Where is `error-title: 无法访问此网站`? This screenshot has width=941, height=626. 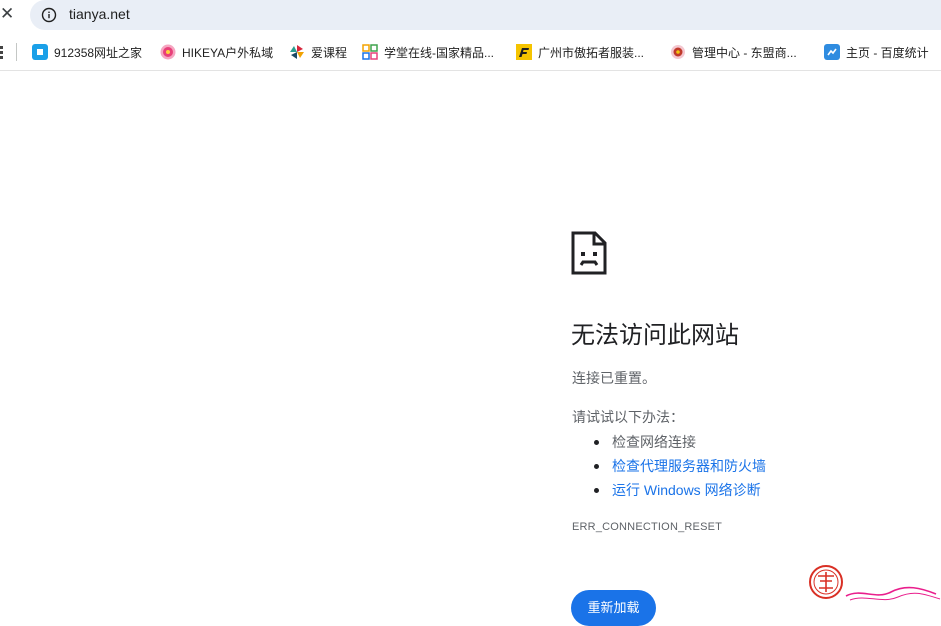 error-title: 无法访问此网站 is located at coordinates (655, 335).